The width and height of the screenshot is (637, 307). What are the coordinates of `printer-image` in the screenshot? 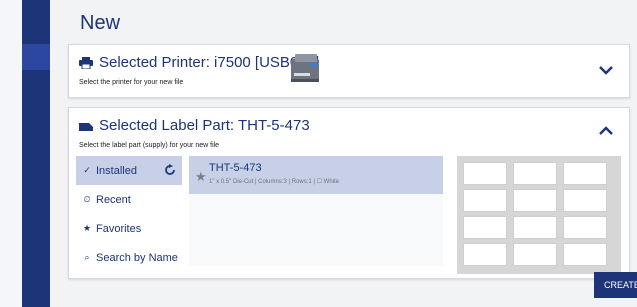 It's located at (305, 68).